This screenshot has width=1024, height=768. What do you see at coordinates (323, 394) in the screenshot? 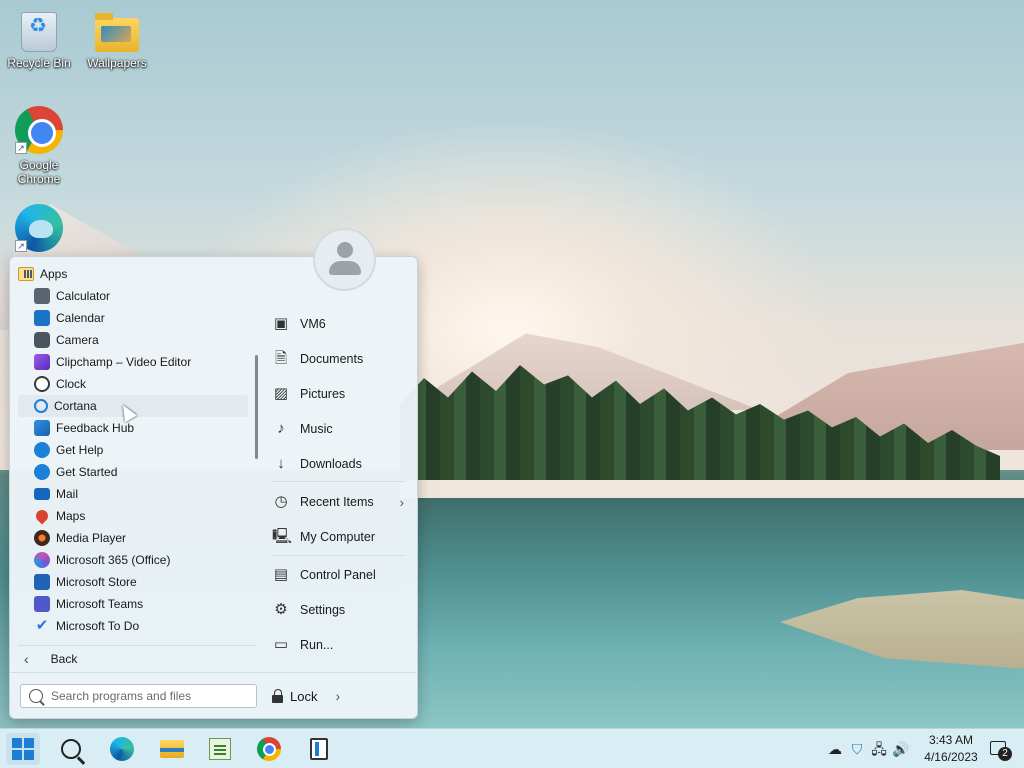
I see `place-label: Pictures` at bounding box center [323, 394].